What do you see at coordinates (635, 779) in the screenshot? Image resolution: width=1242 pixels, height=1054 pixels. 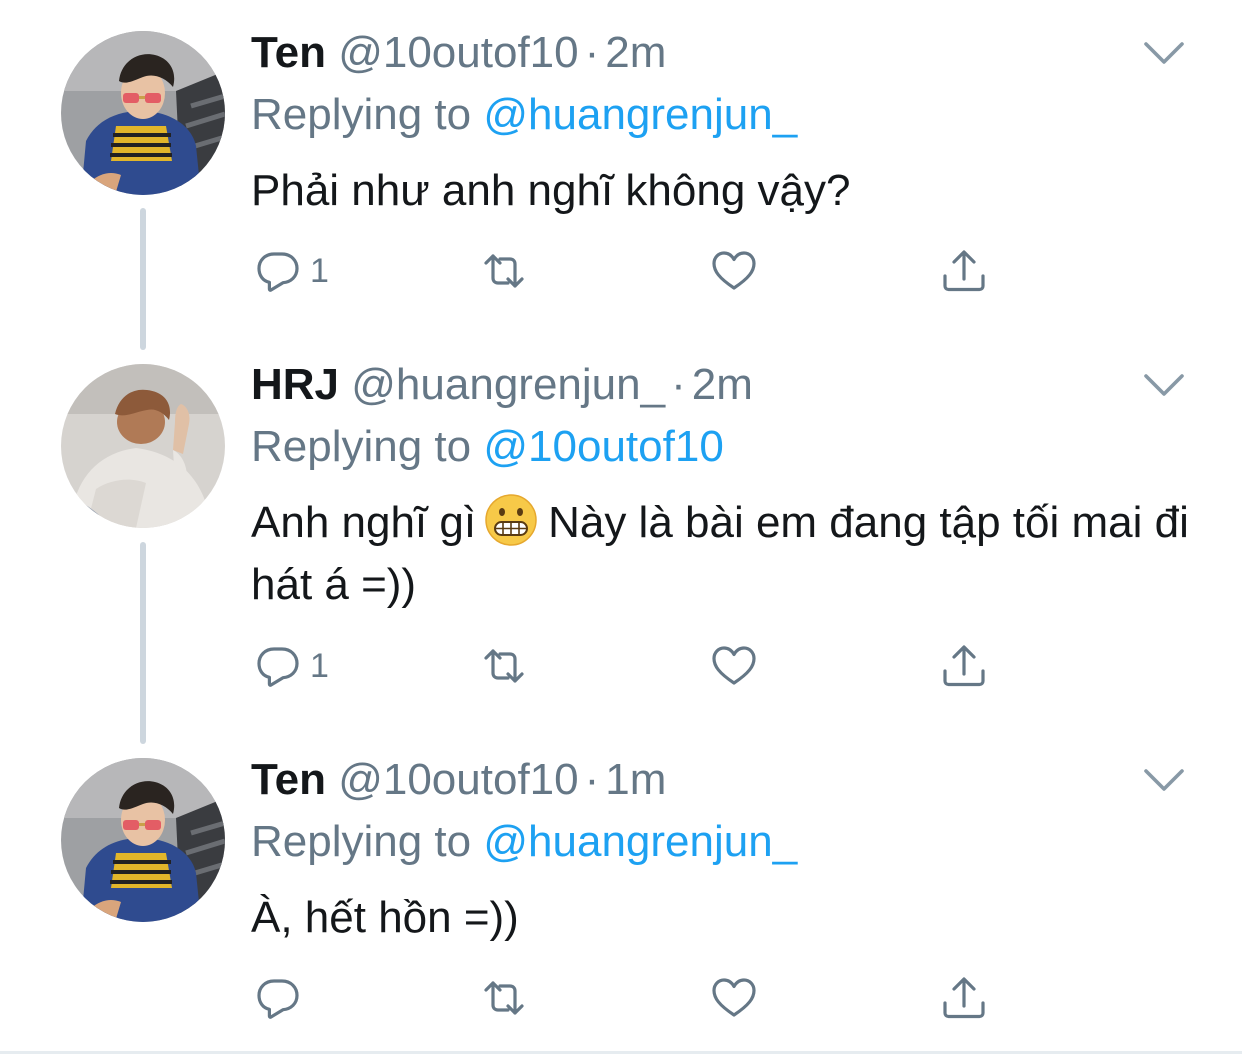 I see `timestamp: 1m` at bounding box center [635, 779].